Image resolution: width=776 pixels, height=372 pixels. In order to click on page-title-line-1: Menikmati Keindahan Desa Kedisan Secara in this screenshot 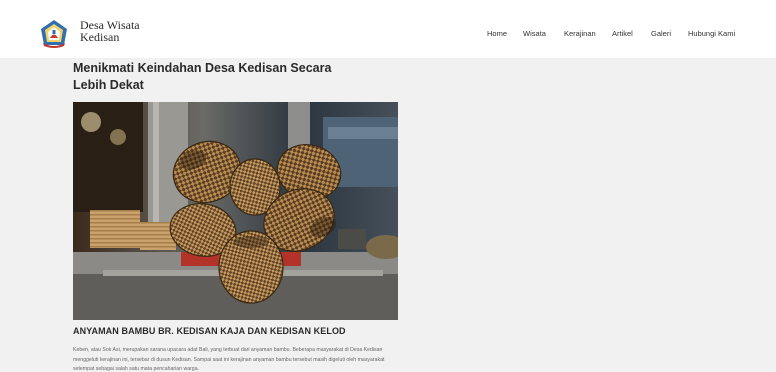, I will do `click(202, 68)`.